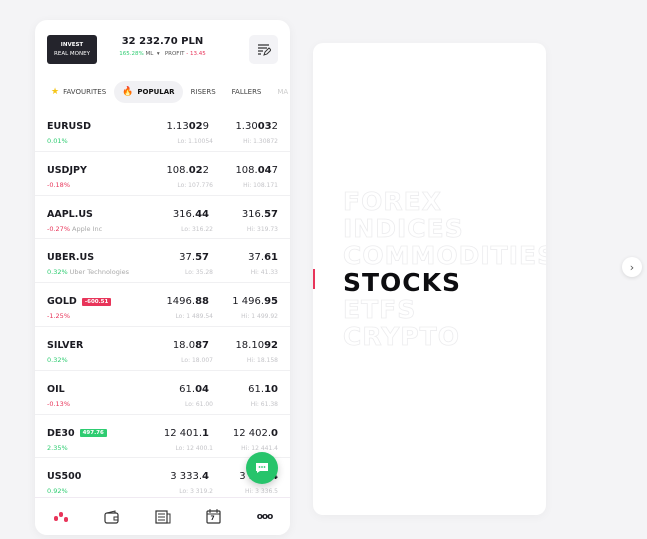 This screenshot has height=539, width=647. I want to click on low-price: Lo: 3 319.2, so click(196, 492).